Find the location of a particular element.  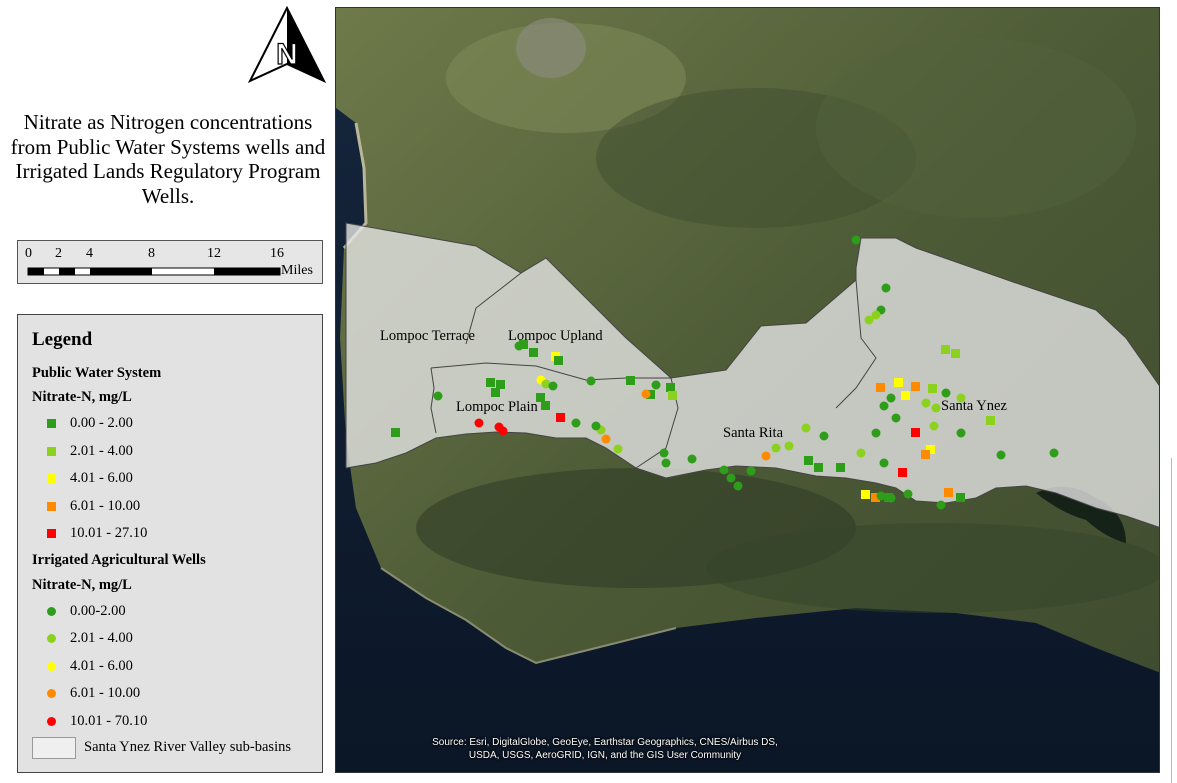

legend-heading: Legend is located at coordinates (62, 339).